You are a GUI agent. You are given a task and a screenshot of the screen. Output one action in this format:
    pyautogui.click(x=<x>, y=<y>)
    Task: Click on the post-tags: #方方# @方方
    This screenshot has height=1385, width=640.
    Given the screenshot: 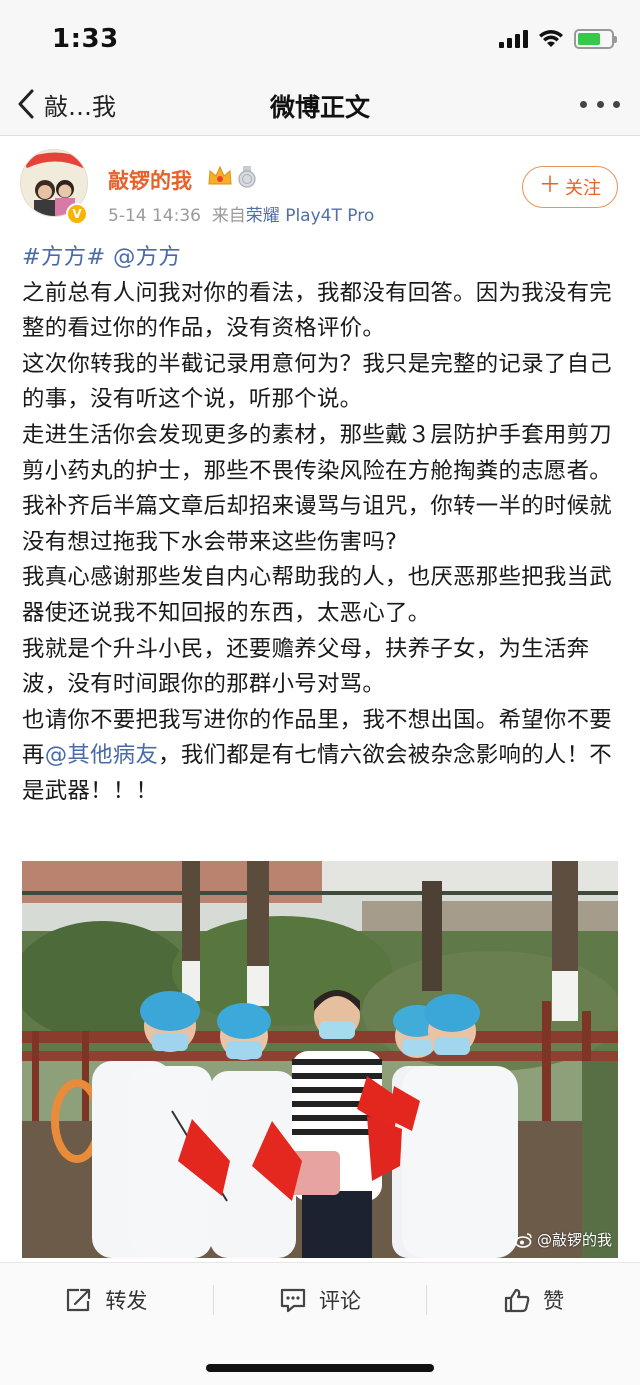 What is the action you would take?
    pyautogui.click(x=322, y=258)
    